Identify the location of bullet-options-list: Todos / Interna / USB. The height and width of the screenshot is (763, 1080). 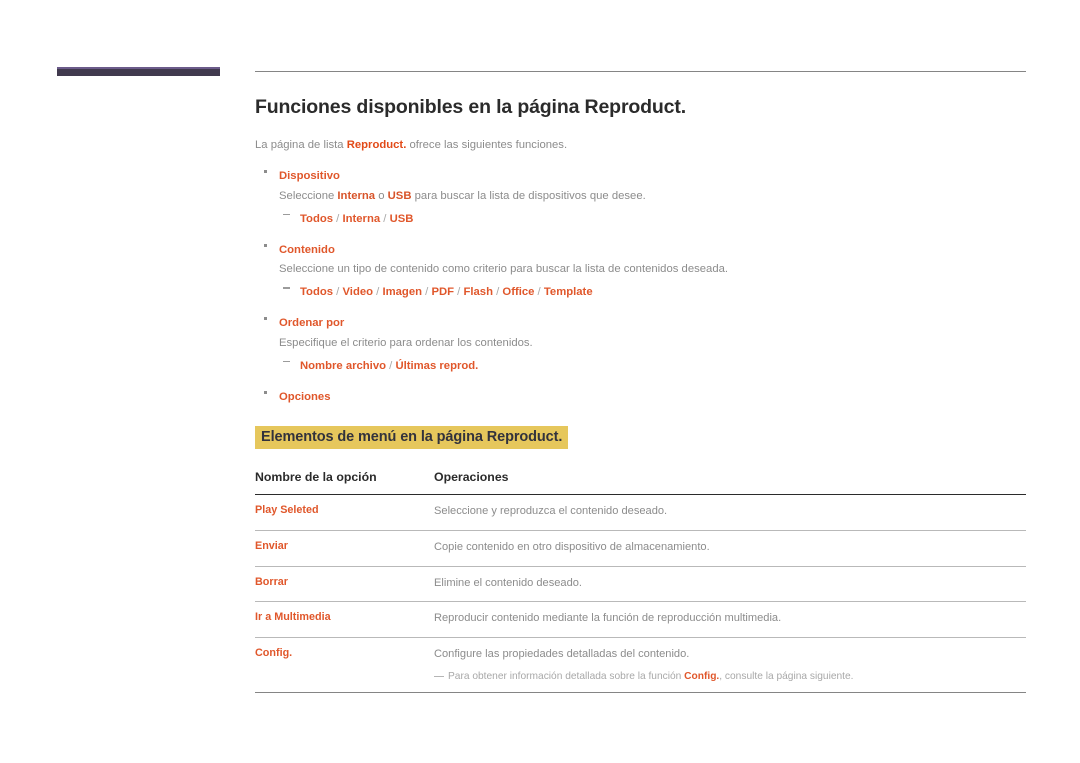
(356, 219).